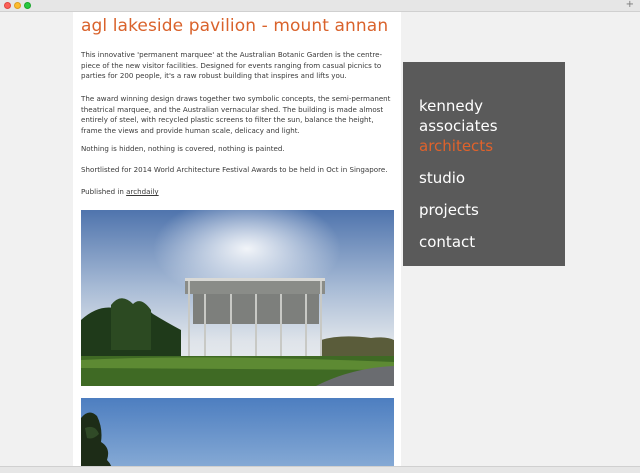 The image size is (640, 473). Describe the element at coordinates (630, 5) in the screenshot. I see `plus-icon: +` at that location.